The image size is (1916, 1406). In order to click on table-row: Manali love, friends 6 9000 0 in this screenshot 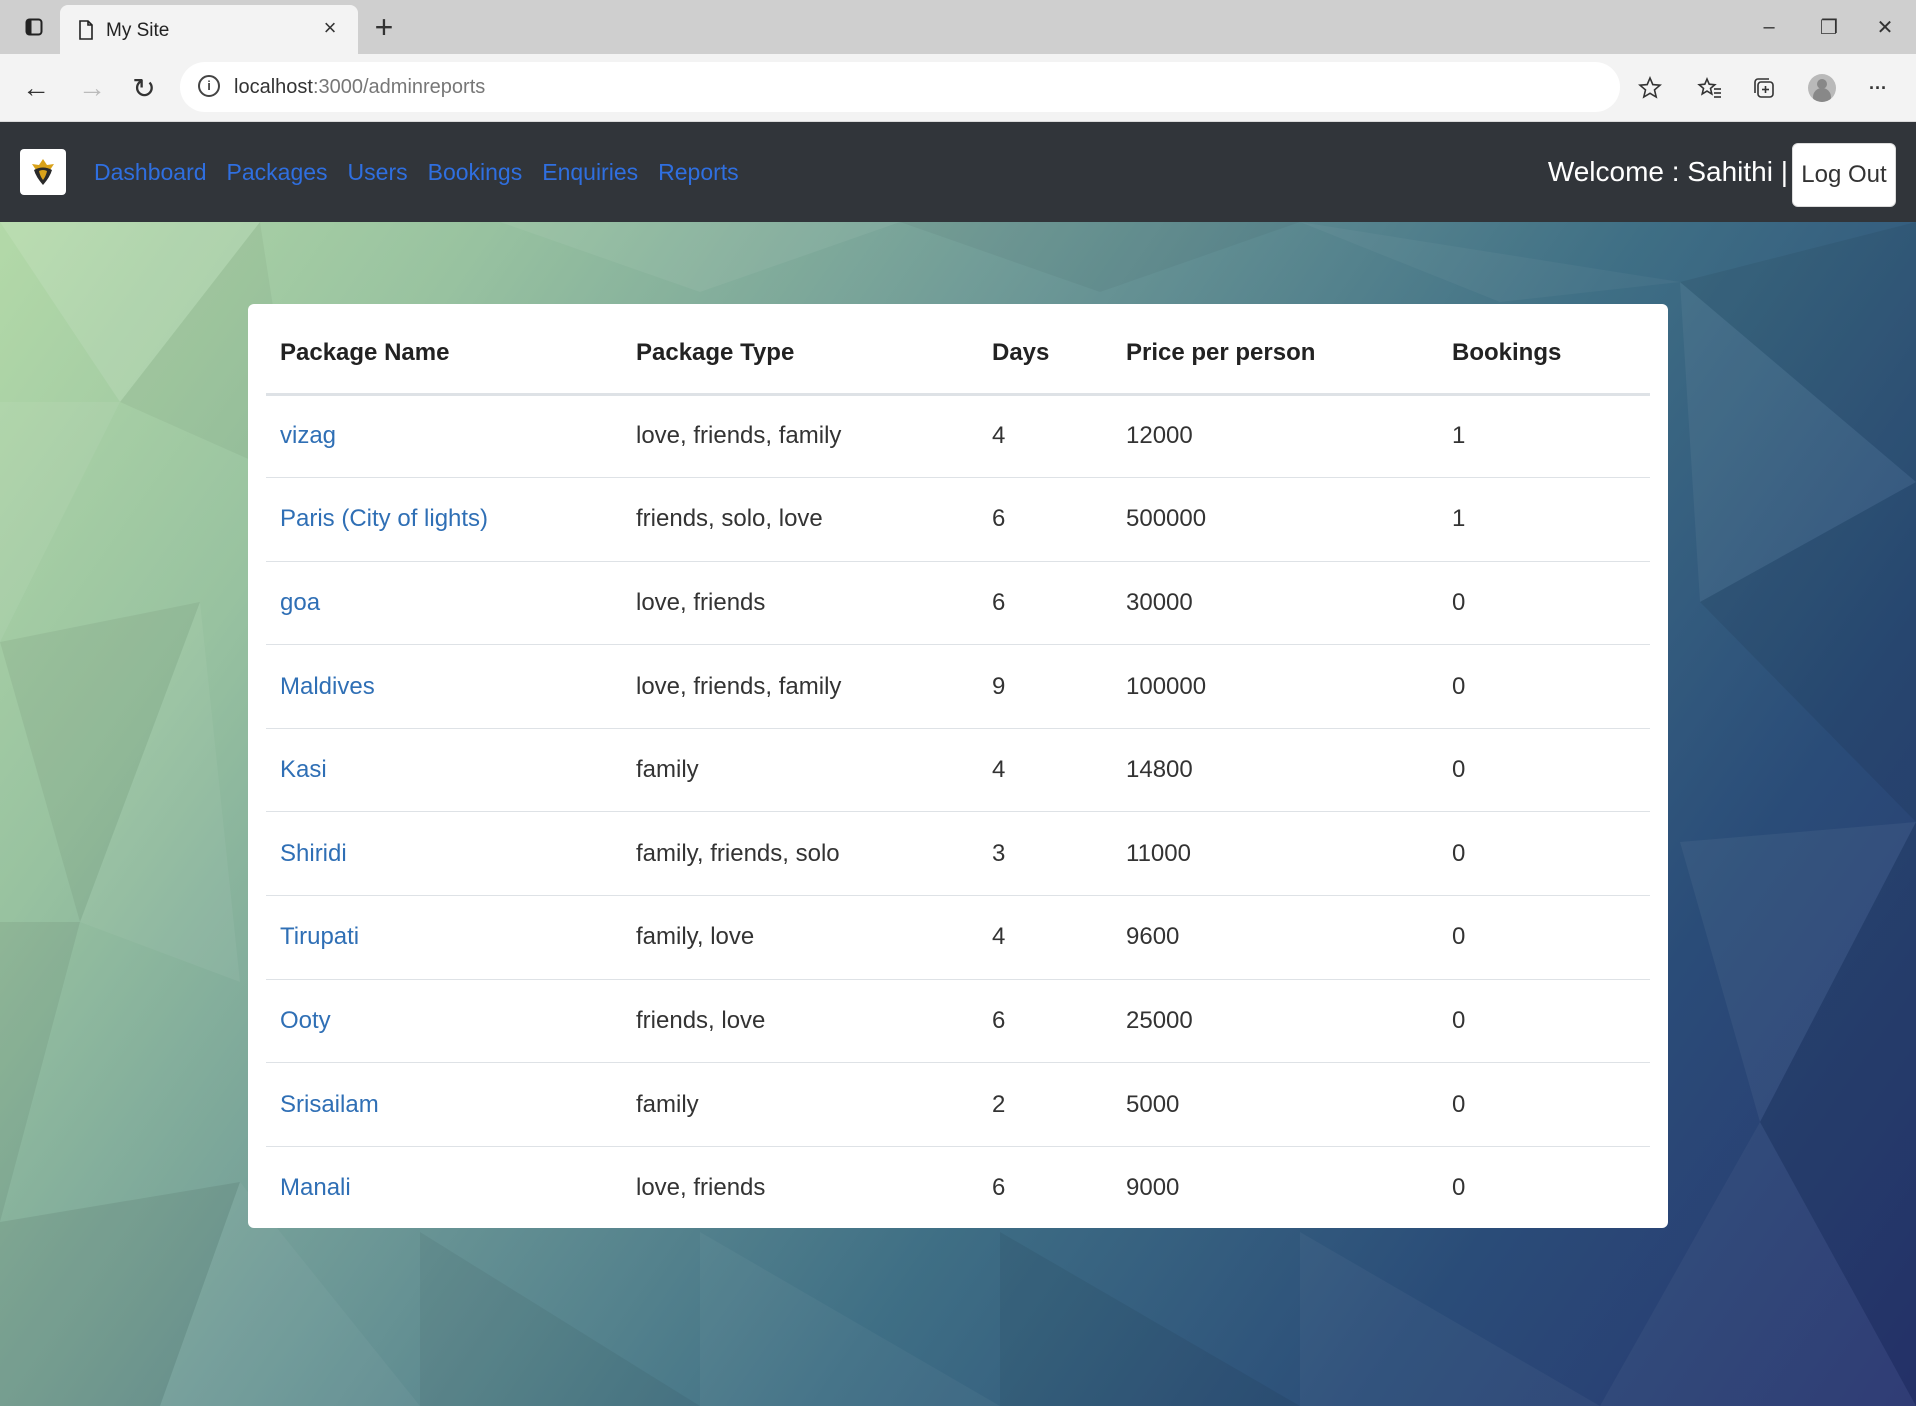, I will do `click(958, 1187)`.